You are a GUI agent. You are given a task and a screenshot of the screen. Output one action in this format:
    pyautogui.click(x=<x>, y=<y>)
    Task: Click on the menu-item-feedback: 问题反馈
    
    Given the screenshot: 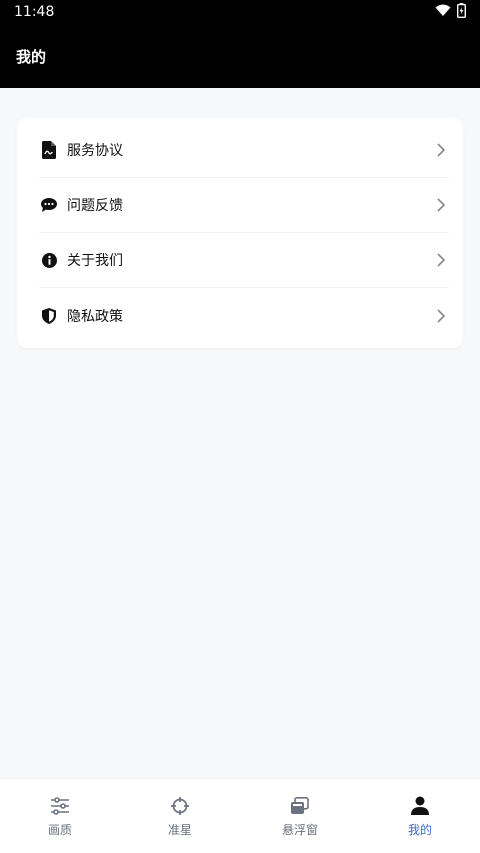 What is the action you would take?
    pyautogui.click(x=244, y=205)
    